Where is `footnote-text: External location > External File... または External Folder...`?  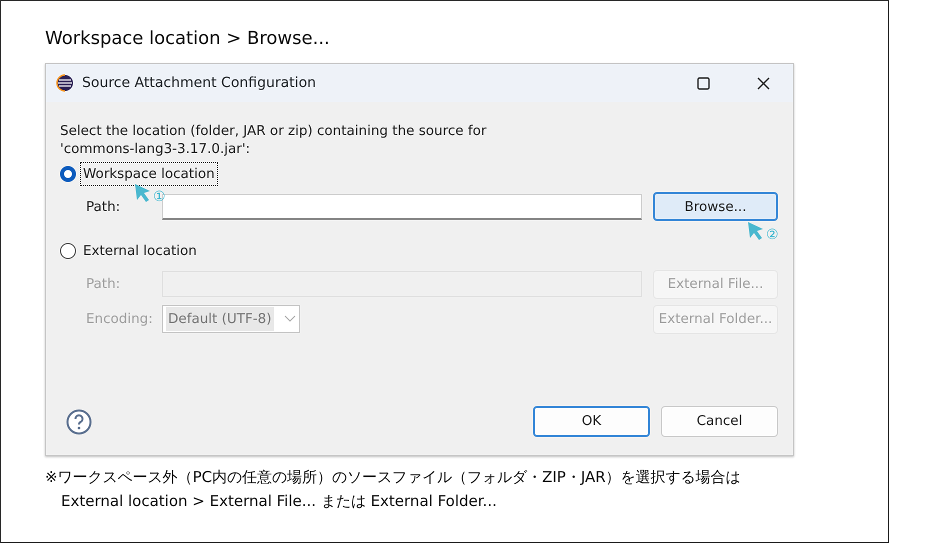
footnote-text: External location > External File... または External Folder... is located at coordinates (279, 501).